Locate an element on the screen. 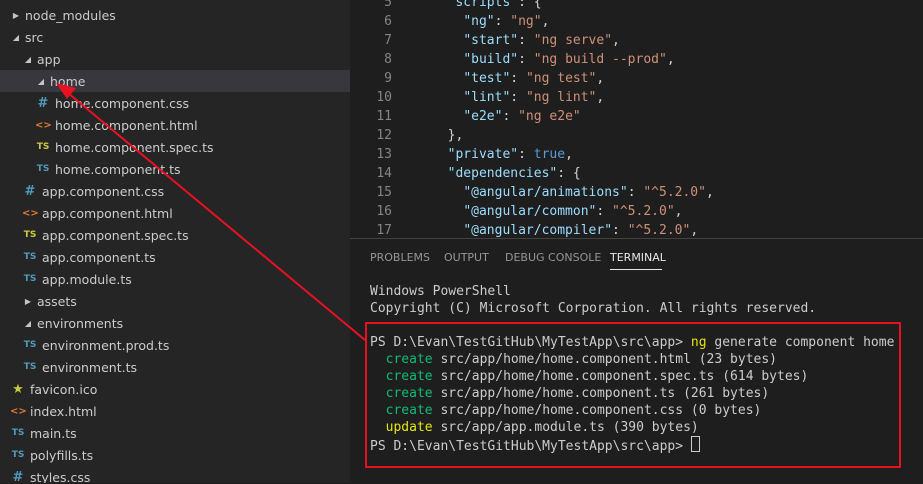 The width and height of the screenshot is (923, 484). explorer-item-home-component-css: # home.component.css is located at coordinates (175, 103).